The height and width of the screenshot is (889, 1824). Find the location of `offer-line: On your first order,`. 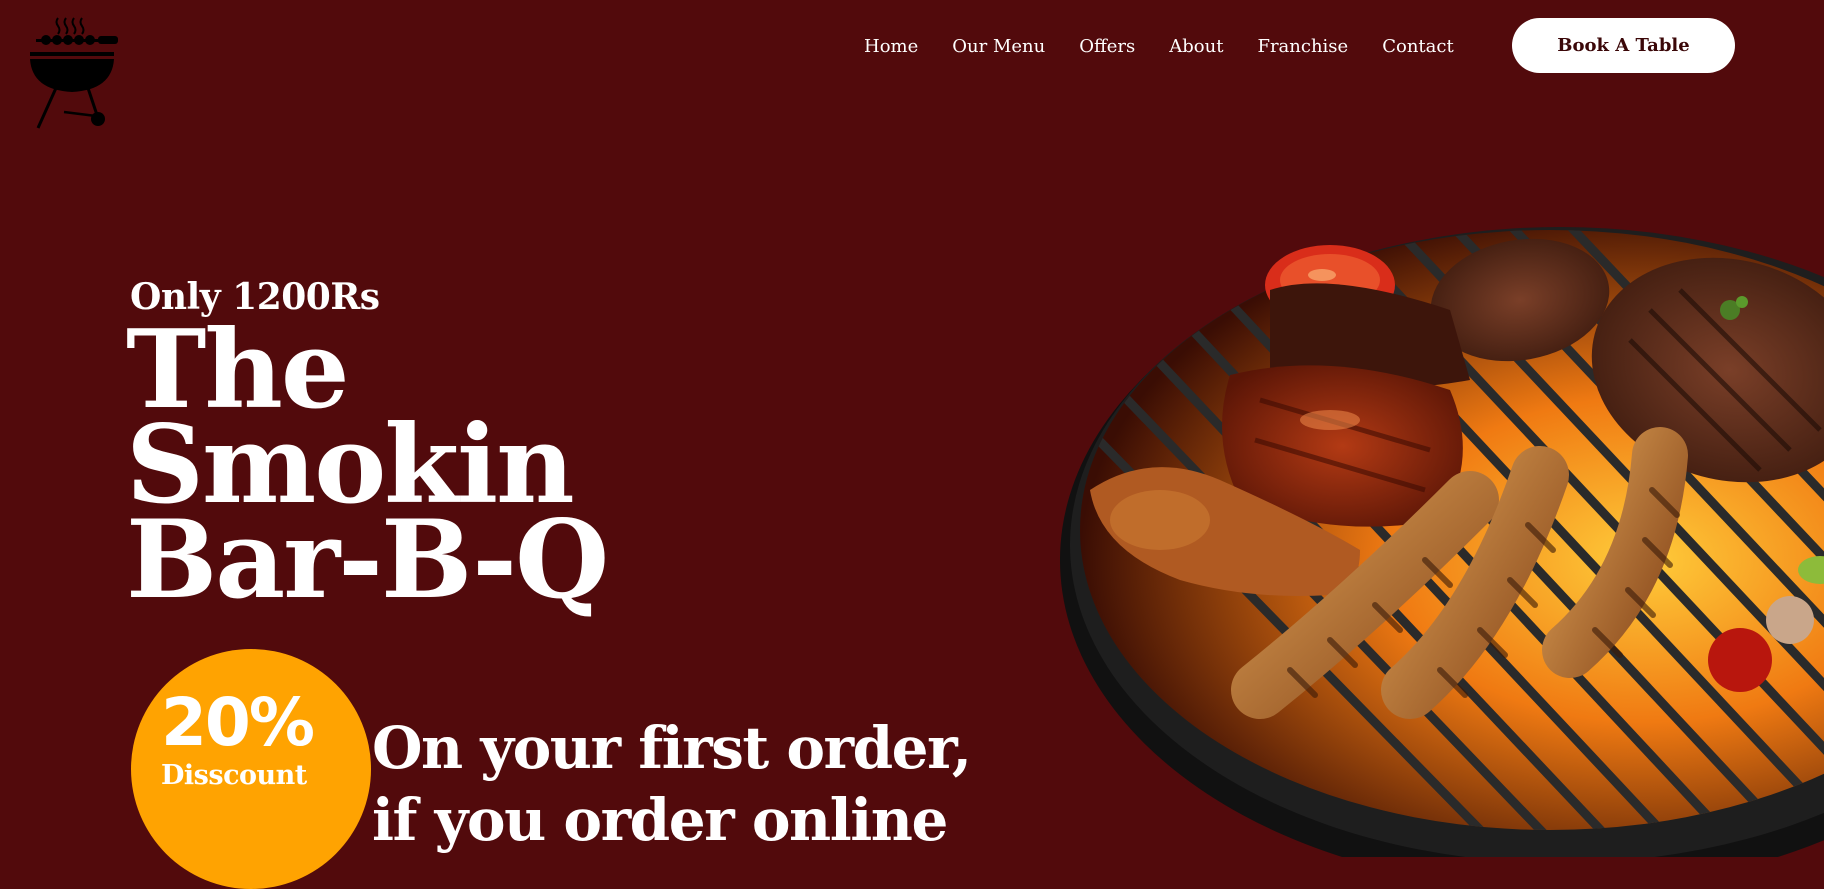

offer-line: On your first order, is located at coordinates (672, 748).